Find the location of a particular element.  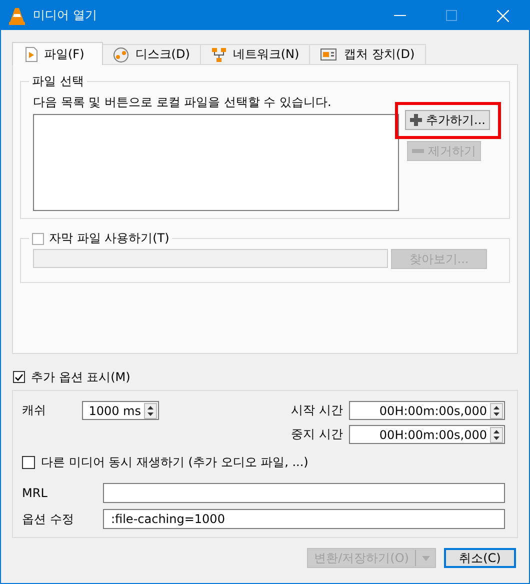

checkbox-label: 다른 미디어 동시 재생하기 (추가 오디오 파일, ...) is located at coordinates (174, 462).